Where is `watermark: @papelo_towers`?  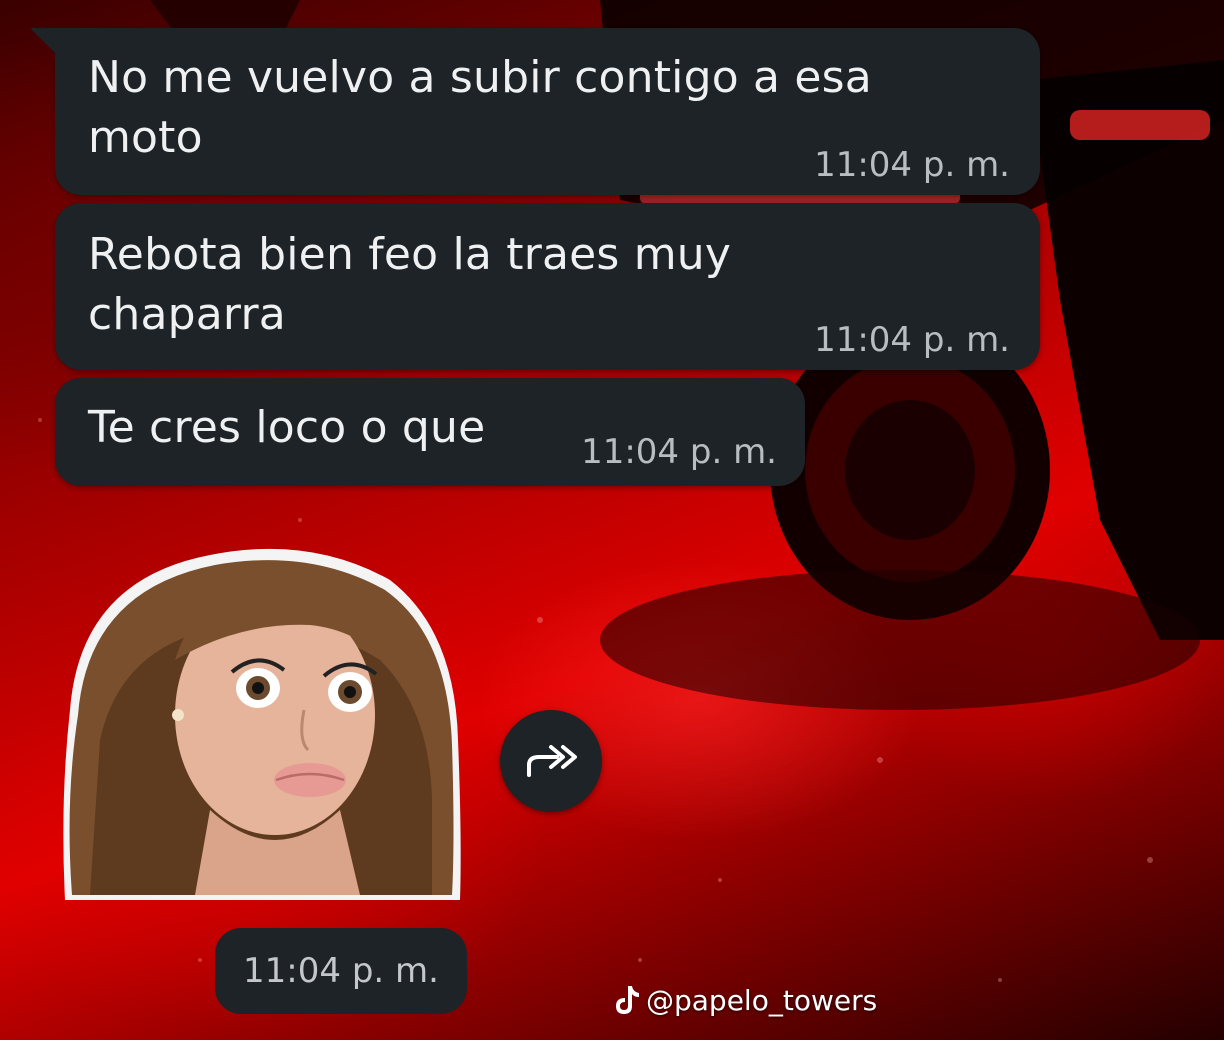 watermark: @papelo_towers is located at coordinates (744, 1000).